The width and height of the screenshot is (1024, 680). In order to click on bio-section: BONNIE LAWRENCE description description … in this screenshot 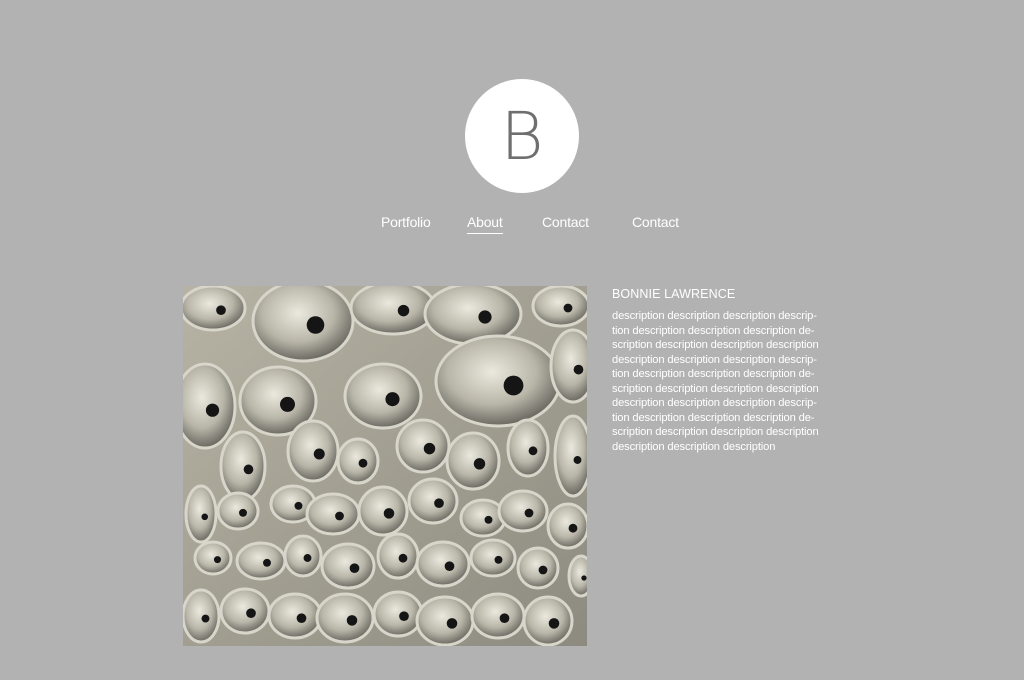, I will do `click(732, 370)`.